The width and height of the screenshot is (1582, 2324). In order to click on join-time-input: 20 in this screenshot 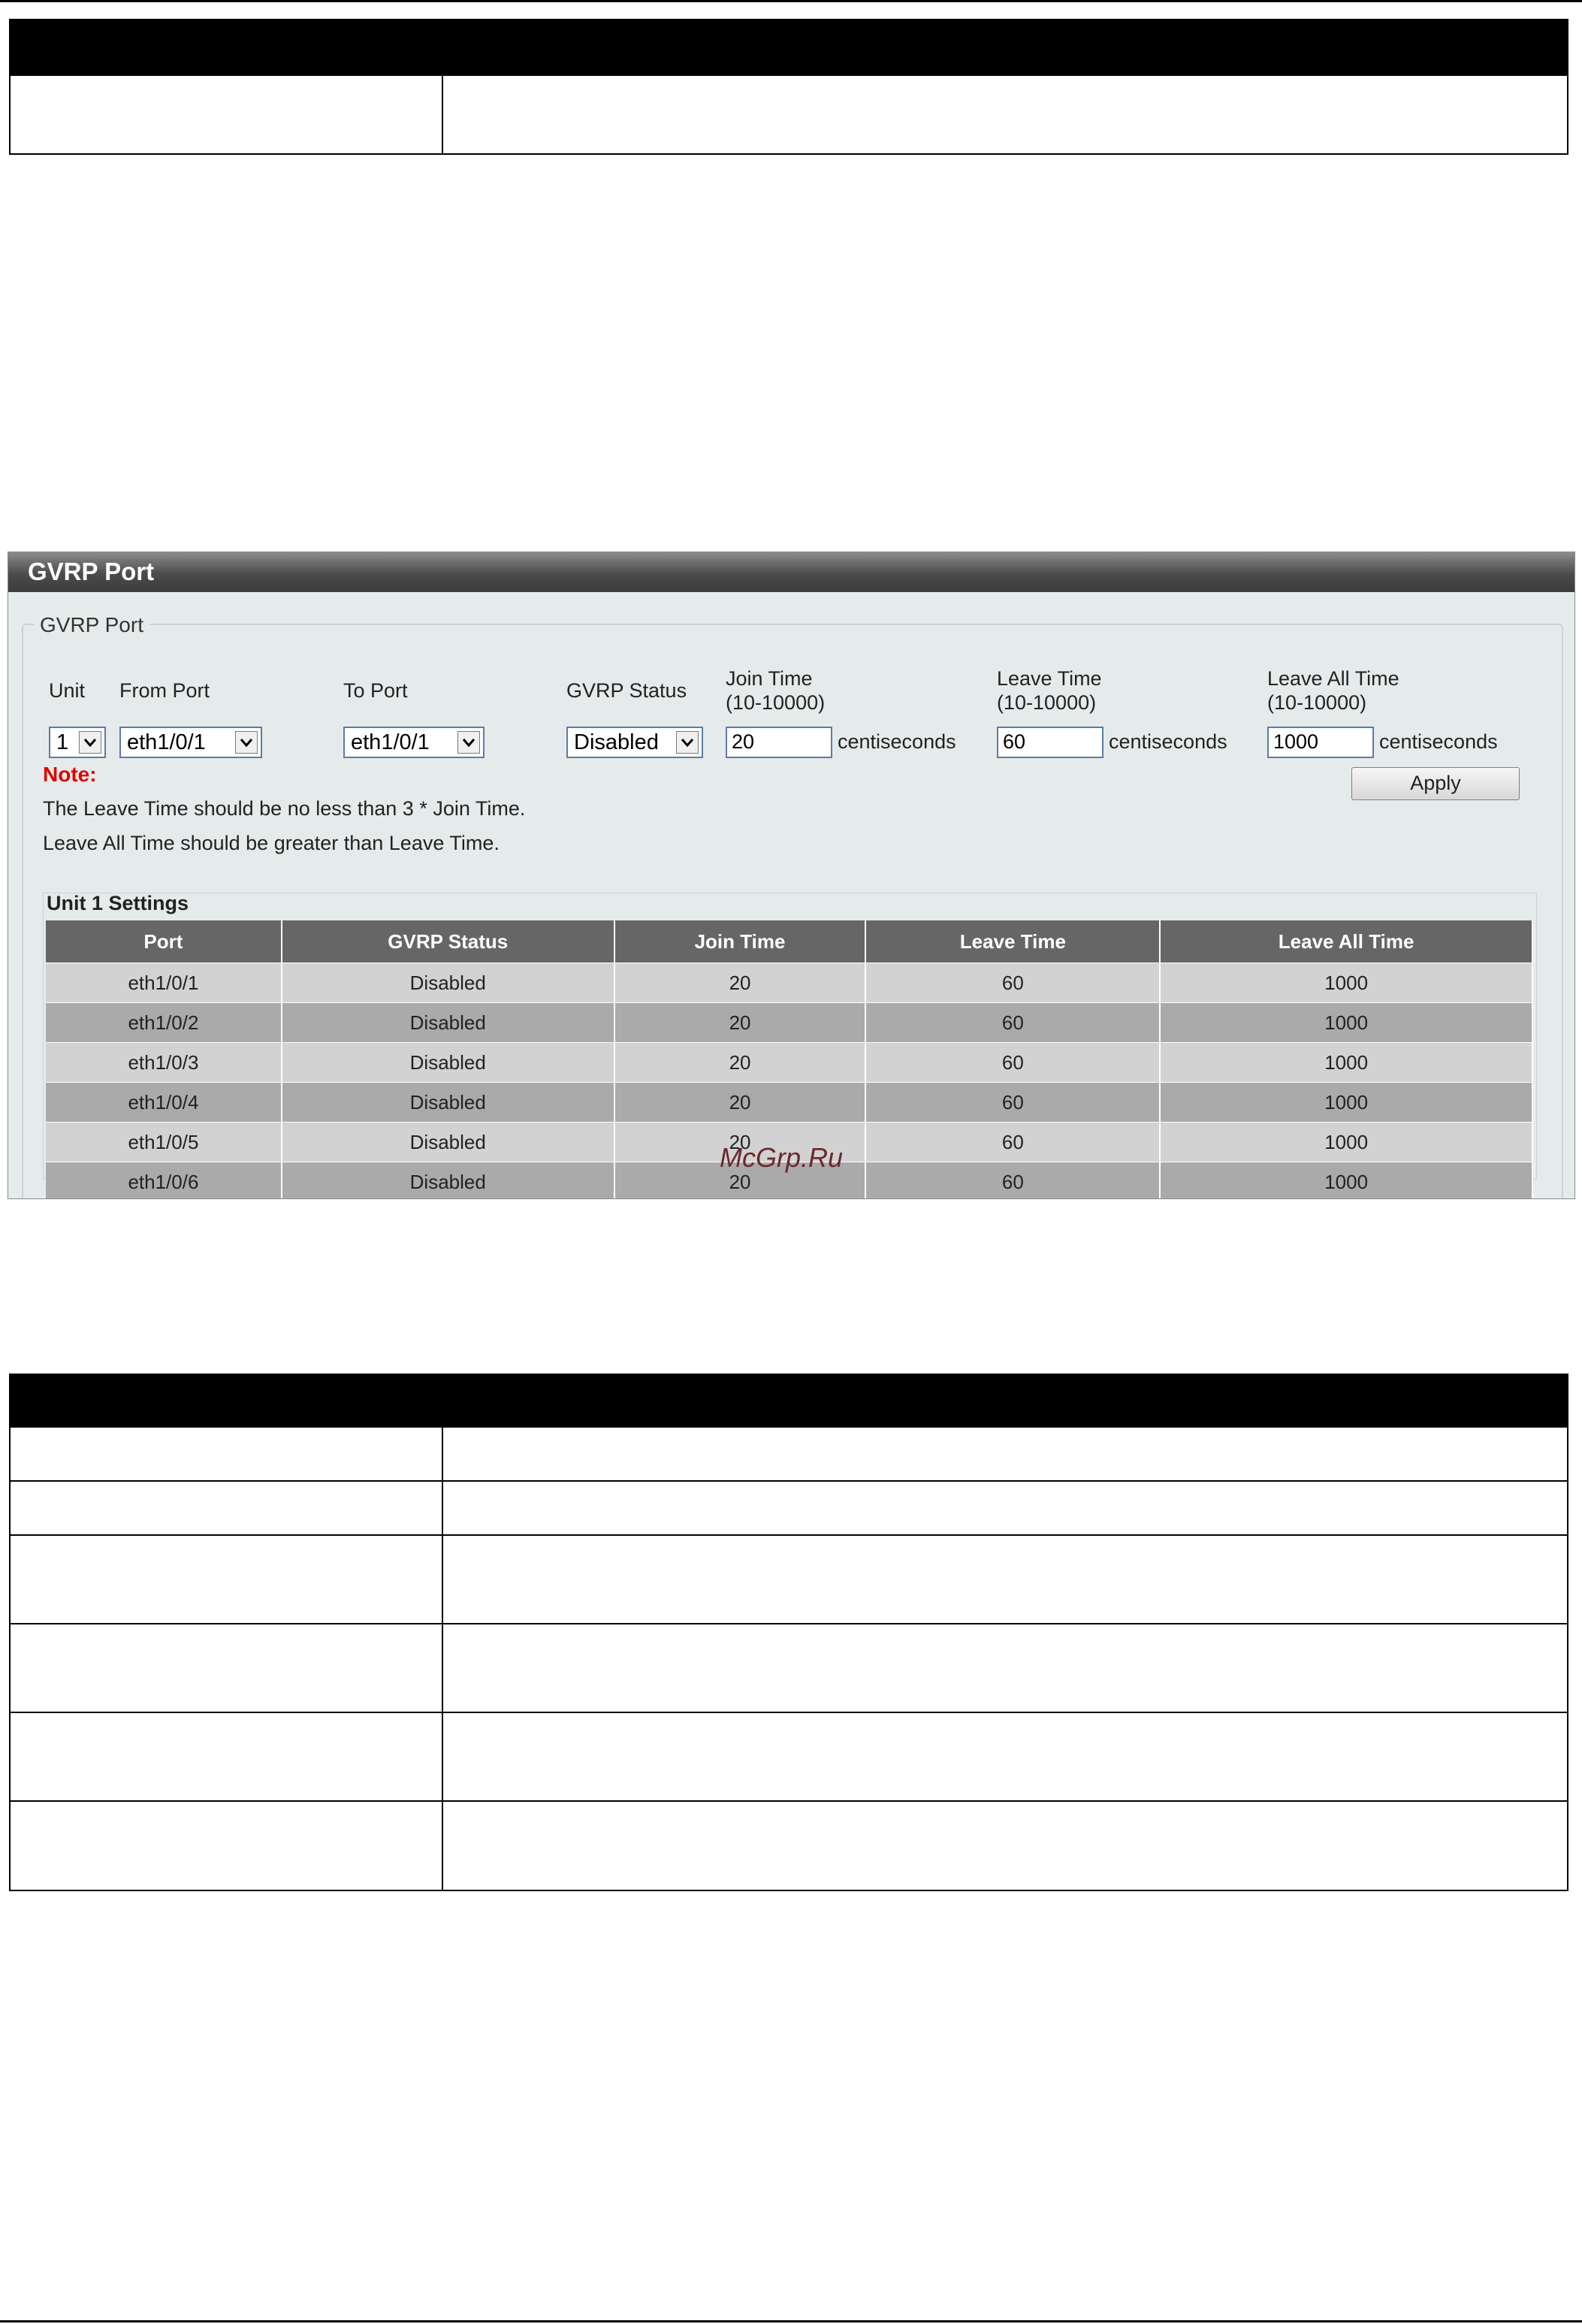, I will do `click(779, 743)`.